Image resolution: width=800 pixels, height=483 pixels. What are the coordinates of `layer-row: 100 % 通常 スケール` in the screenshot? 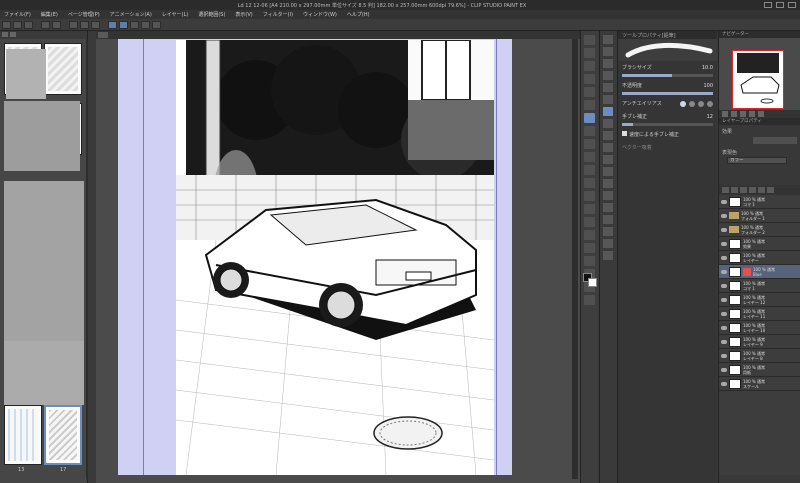 It's located at (759, 384).